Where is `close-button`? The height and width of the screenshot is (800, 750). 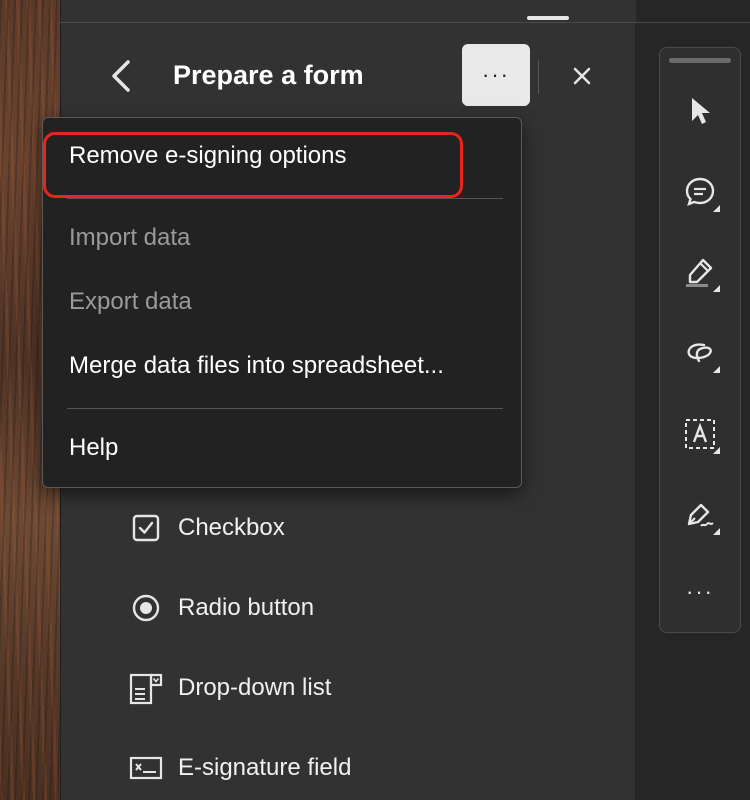
close-button is located at coordinates (582, 76).